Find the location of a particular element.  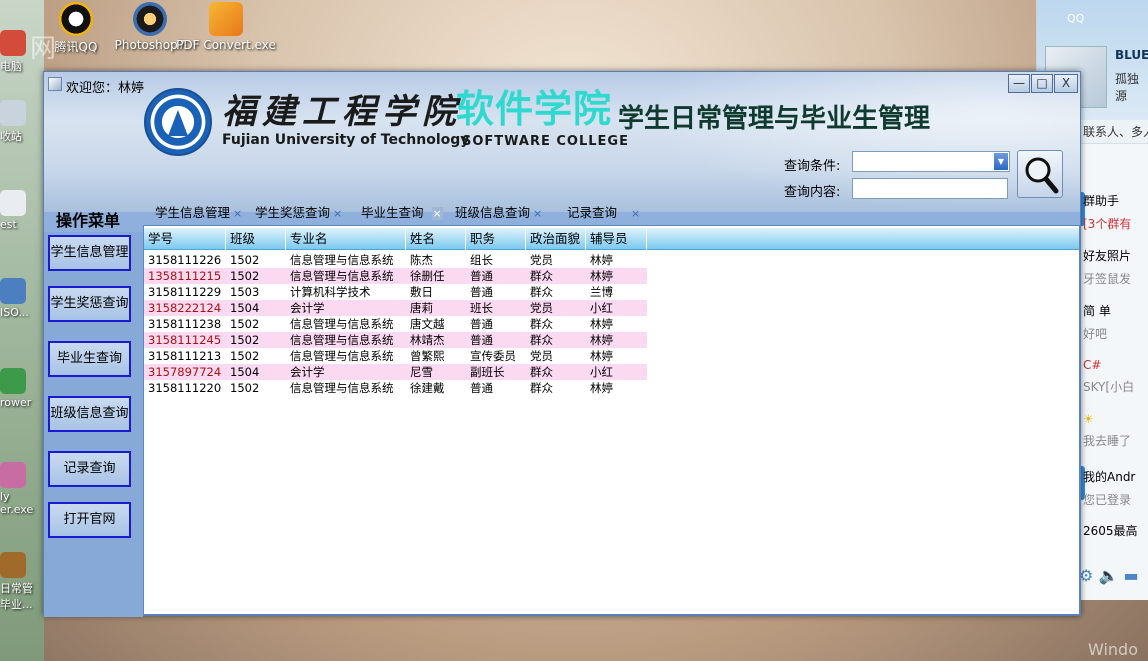

title-bar: 欢迎您：林婷 — □ X is located at coordinates (562, 86).